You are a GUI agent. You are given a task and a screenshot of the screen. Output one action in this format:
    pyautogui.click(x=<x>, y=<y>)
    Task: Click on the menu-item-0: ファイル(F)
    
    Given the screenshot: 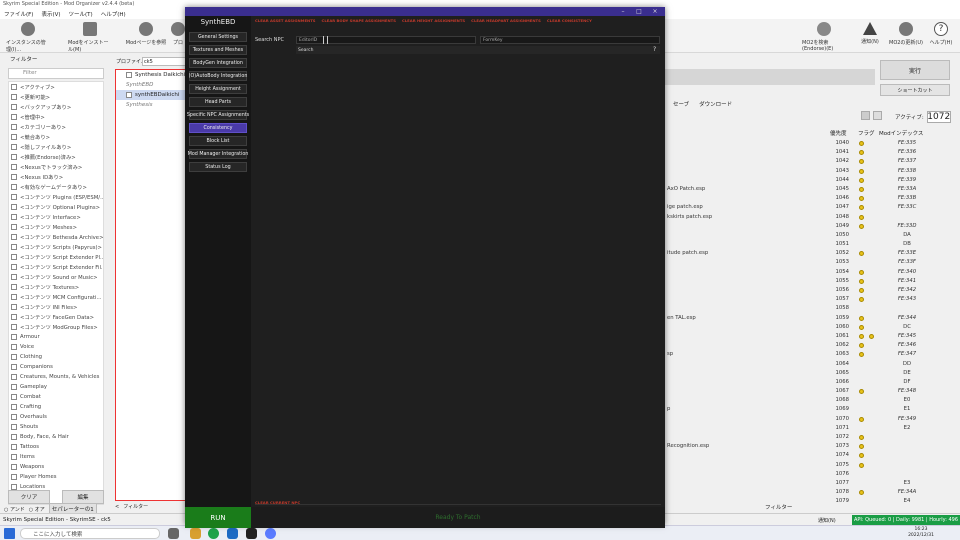 What is the action you would take?
    pyautogui.click(x=18, y=14)
    